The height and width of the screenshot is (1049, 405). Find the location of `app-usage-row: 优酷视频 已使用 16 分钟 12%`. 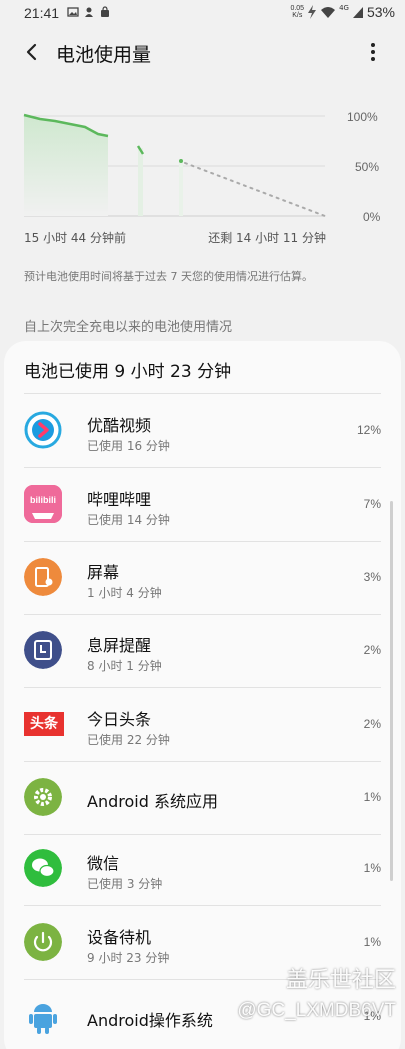

app-usage-row: 优酷视频 已使用 16 分钟 12% is located at coordinates (202, 431).